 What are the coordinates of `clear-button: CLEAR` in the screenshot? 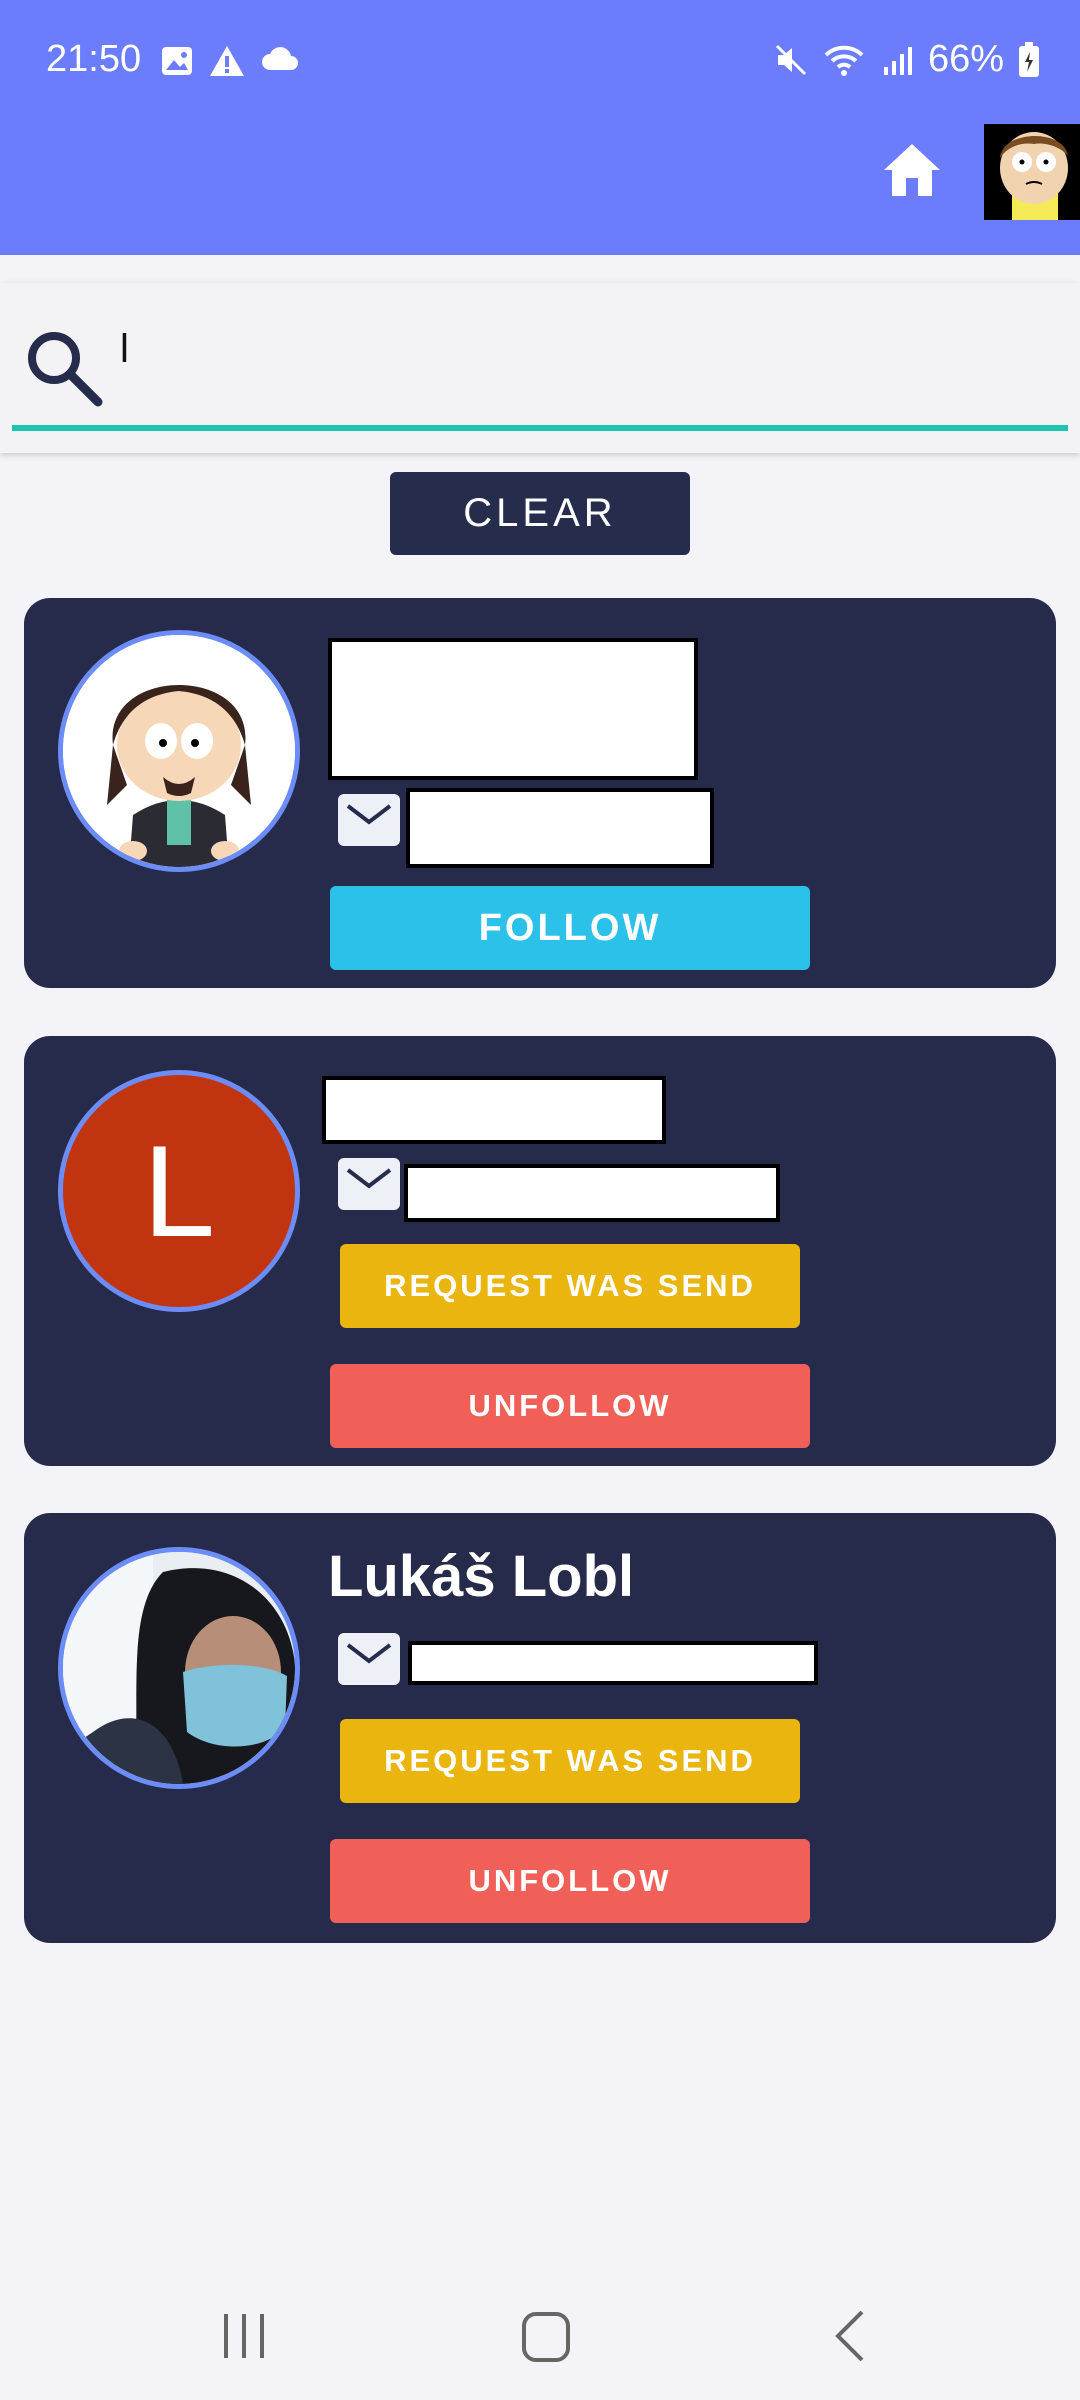 It's located at (540, 513).